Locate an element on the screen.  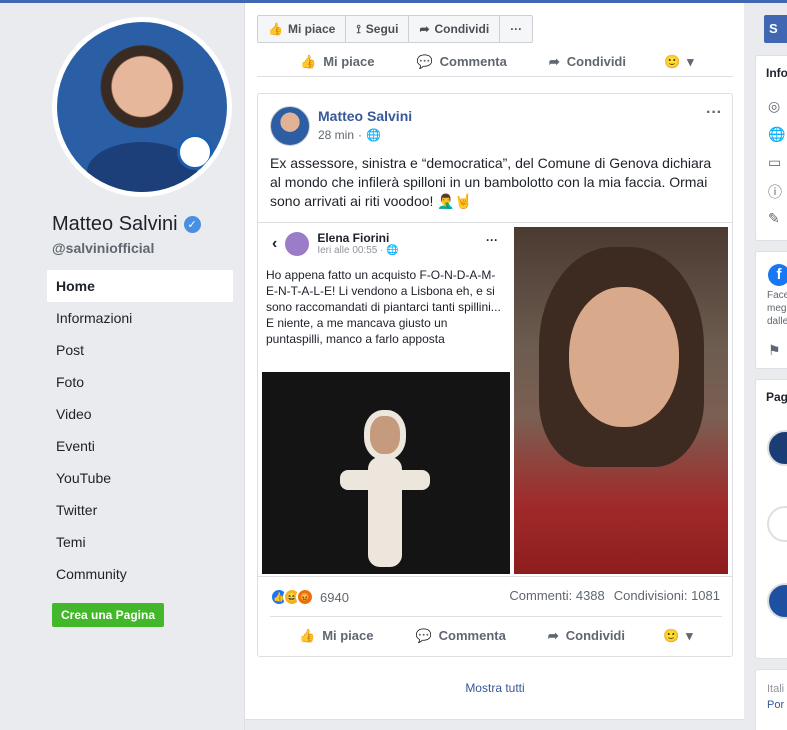
comments-count: Commenti: 4388 is located at coordinates (556, 595).